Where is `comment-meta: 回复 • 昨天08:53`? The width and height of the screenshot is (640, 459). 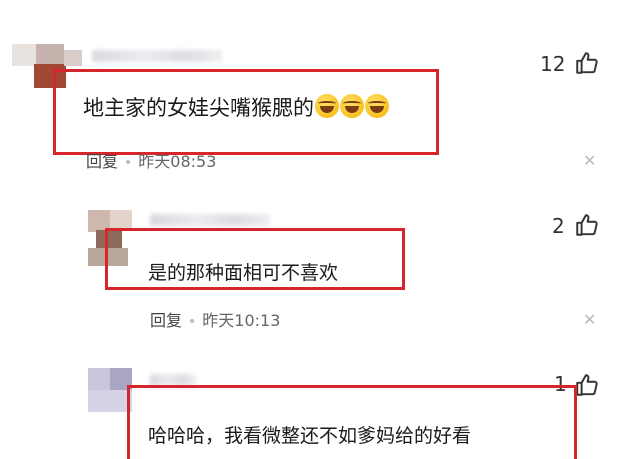 comment-meta: 回复 • 昨天08:53 is located at coordinates (151, 160).